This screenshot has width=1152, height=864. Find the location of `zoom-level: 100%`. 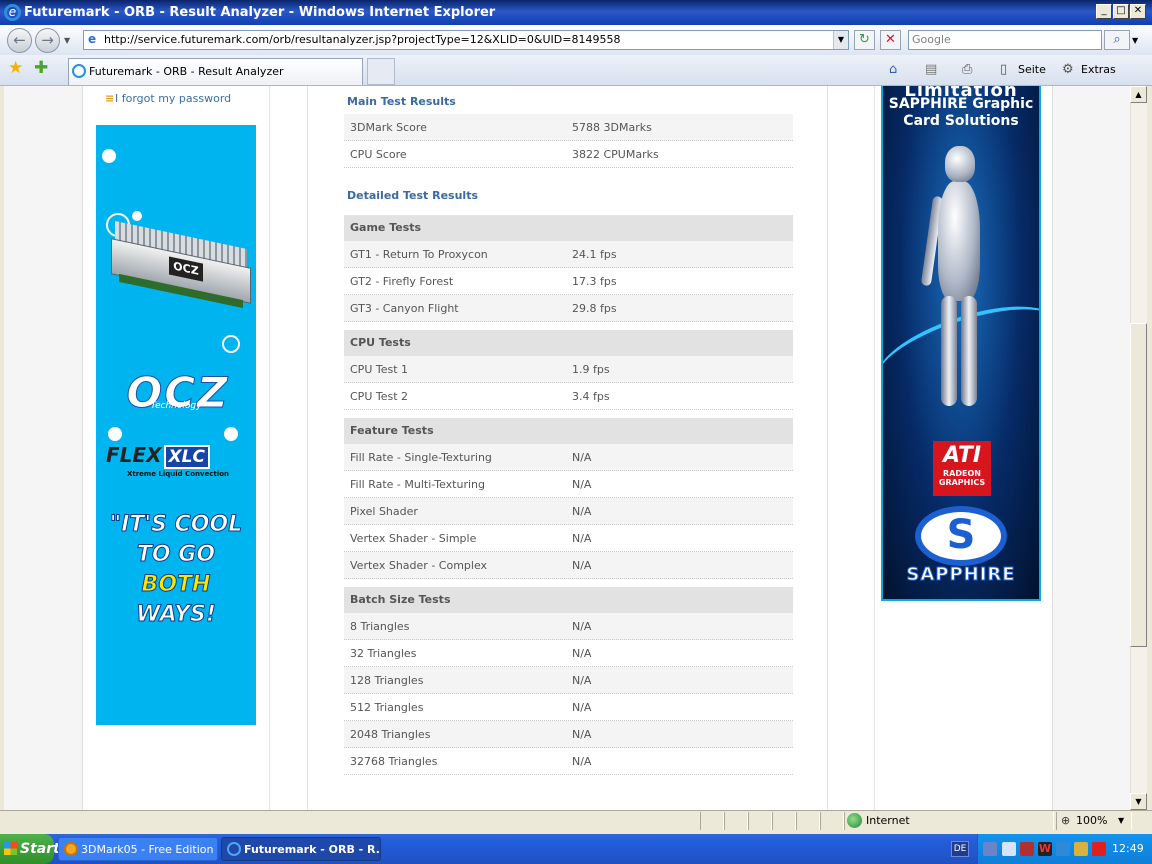

zoom-level: 100% is located at coordinates (1091, 821).